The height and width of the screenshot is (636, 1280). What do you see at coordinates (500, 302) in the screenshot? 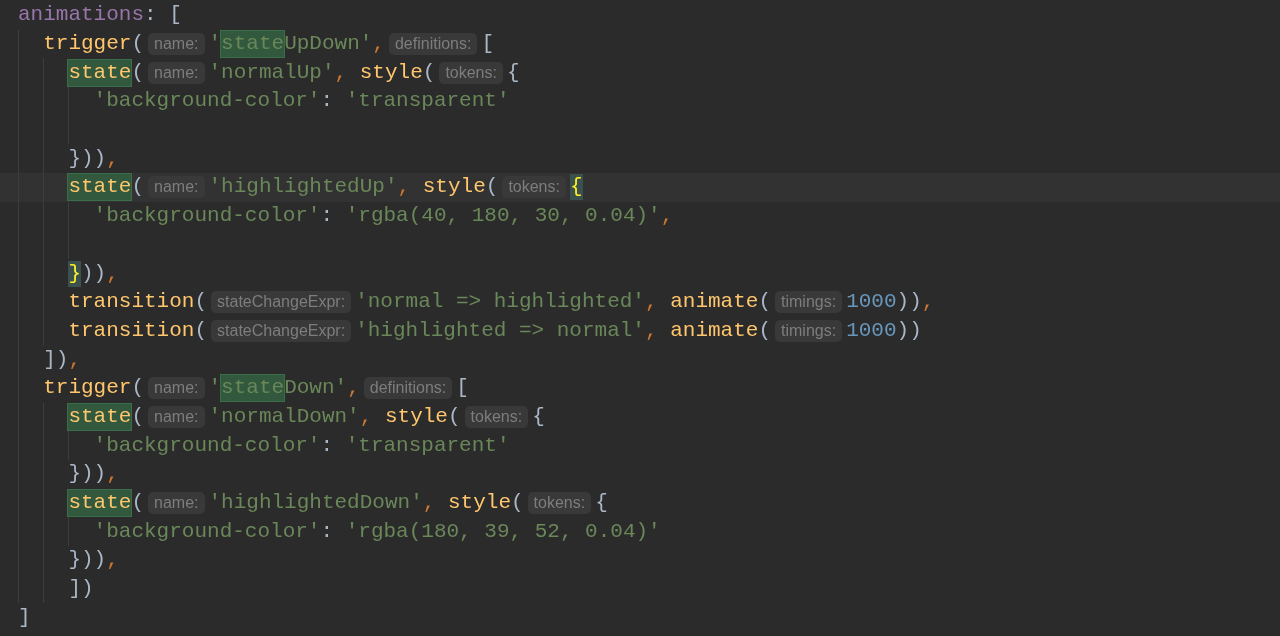
I see `string-literal: 'normal => highlighted'` at bounding box center [500, 302].